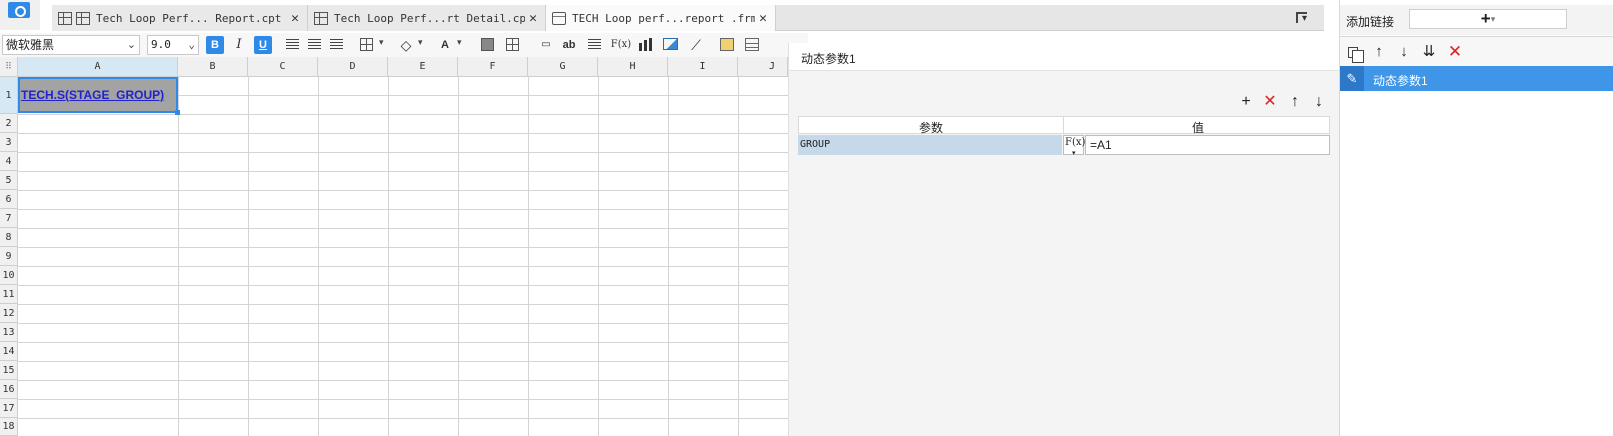 The width and height of the screenshot is (1613, 436). What do you see at coordinates (191, 18) in the screenshot?
I see `tab-label: Tech Loop Perf... Report.cpt *` at bounding box center [191, 18].